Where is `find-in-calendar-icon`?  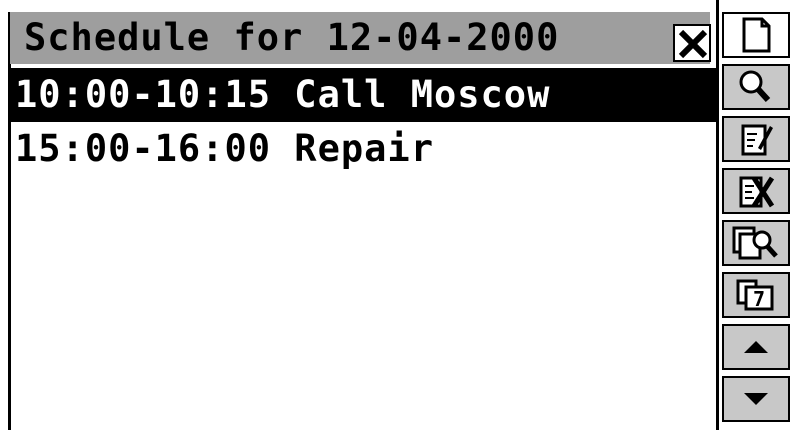
find-in-calendar-icon is located at coordinates (755, 243).